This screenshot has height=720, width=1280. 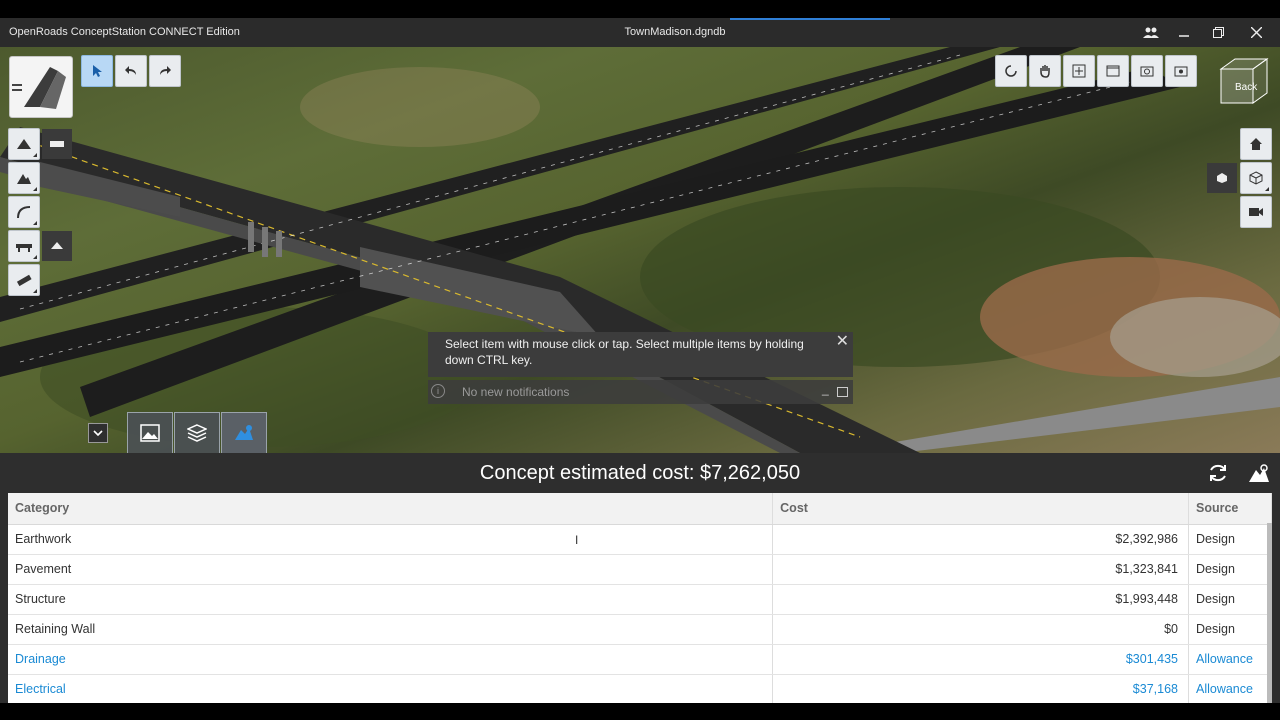 What do you see at coordinates (391, 539) in the screenshot?
I see `category-cell: Earthwork` at bounding box center [391, 539].